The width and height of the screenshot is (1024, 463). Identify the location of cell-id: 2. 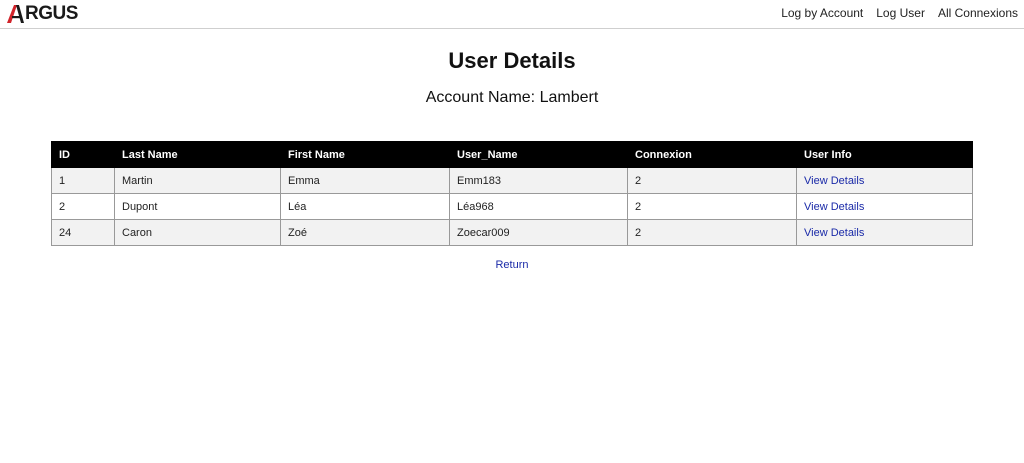
(83, 206).